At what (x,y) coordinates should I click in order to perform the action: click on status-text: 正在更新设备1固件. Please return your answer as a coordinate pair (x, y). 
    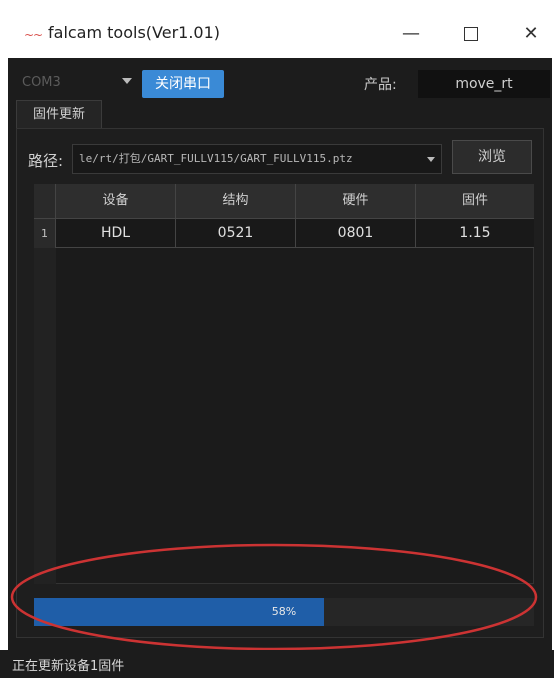
    Looking at the image, I should click on (68, 666).